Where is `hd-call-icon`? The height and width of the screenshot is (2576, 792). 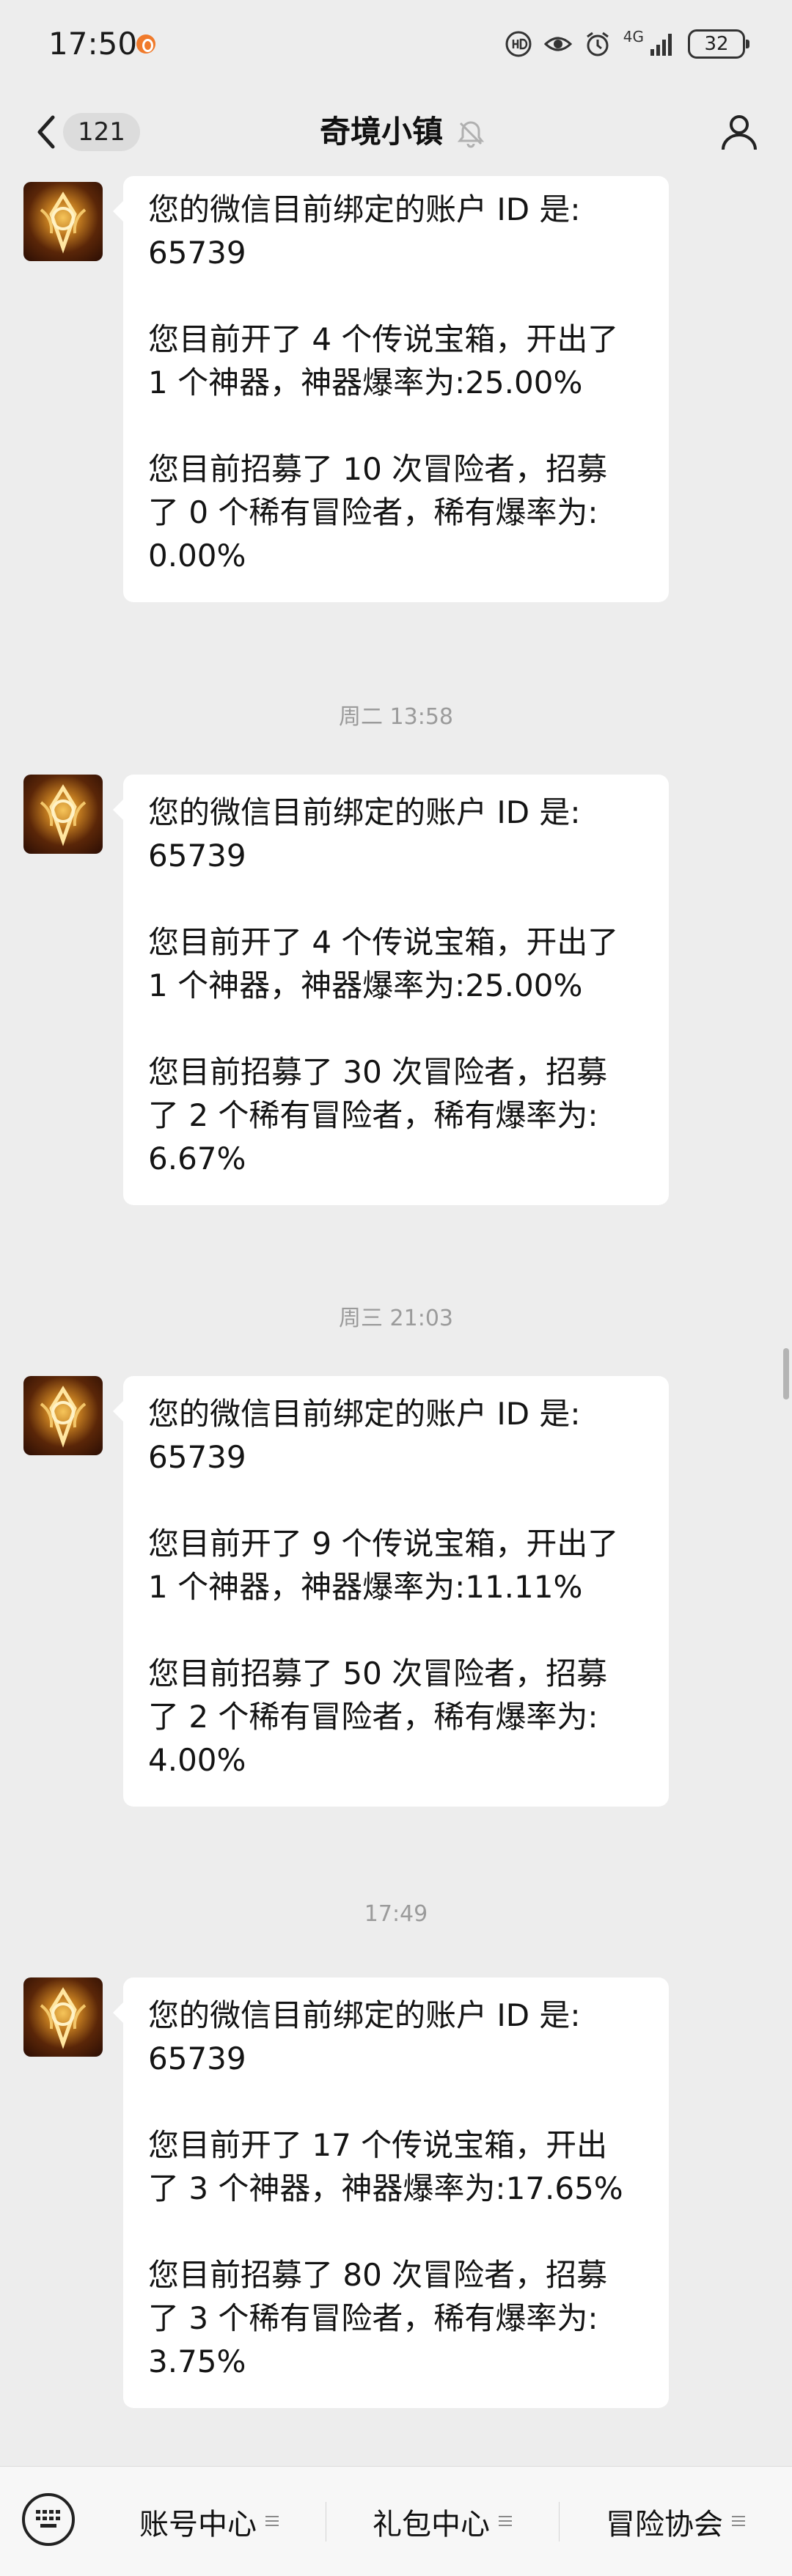 hd-call-icon is located at coordinates (518, 44).